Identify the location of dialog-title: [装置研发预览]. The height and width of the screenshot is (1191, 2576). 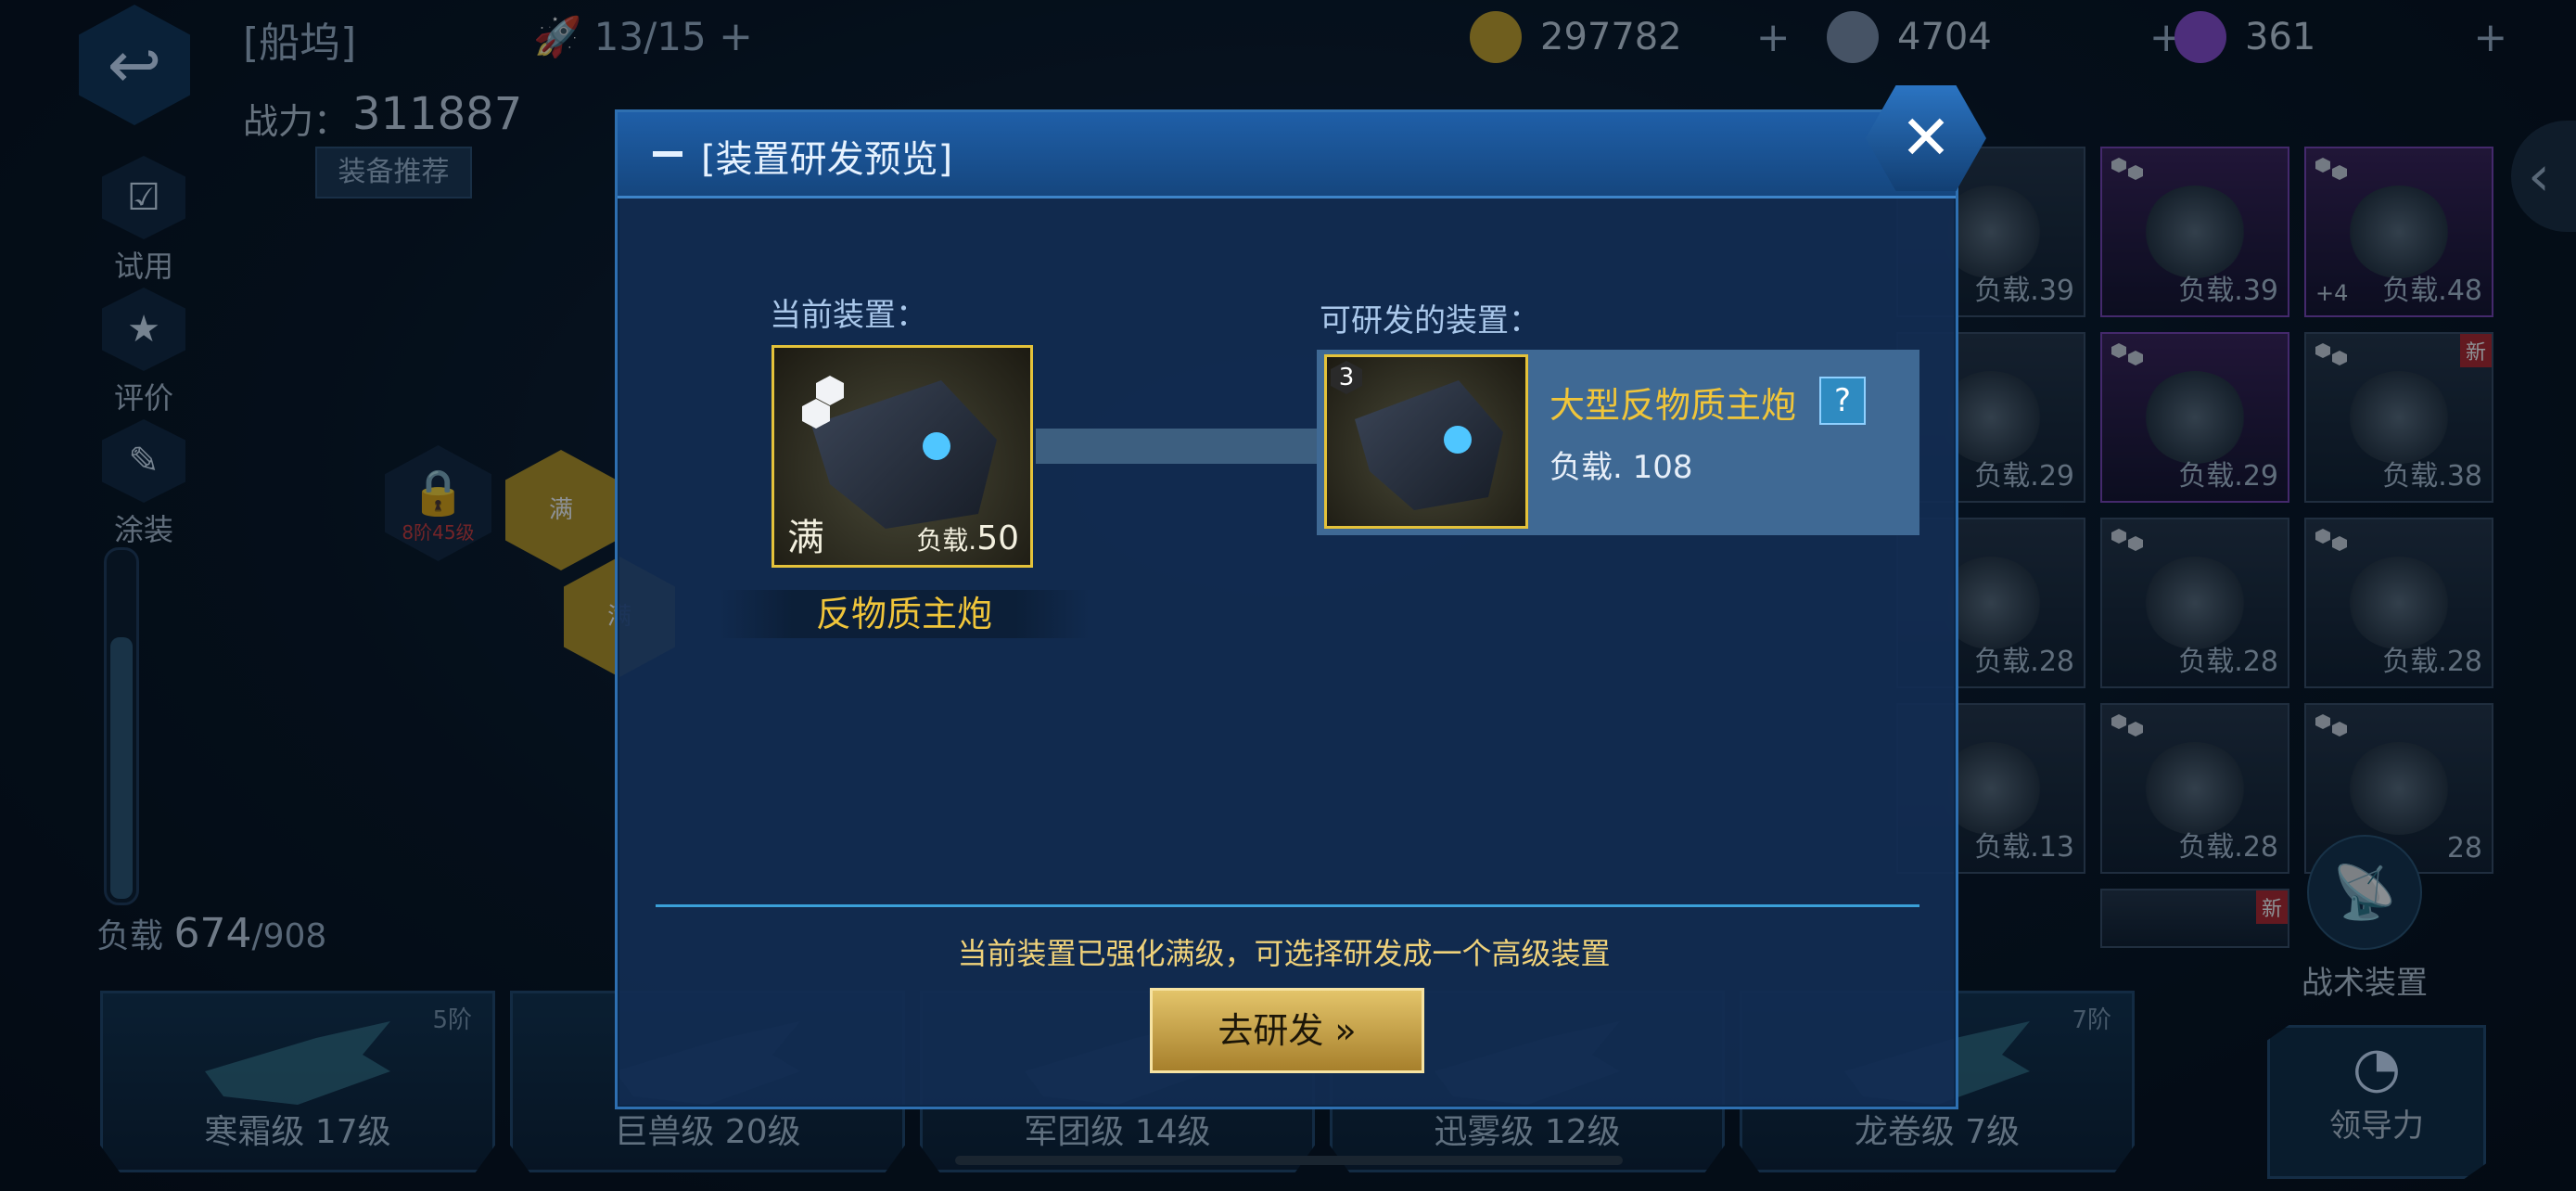
(827, 159).